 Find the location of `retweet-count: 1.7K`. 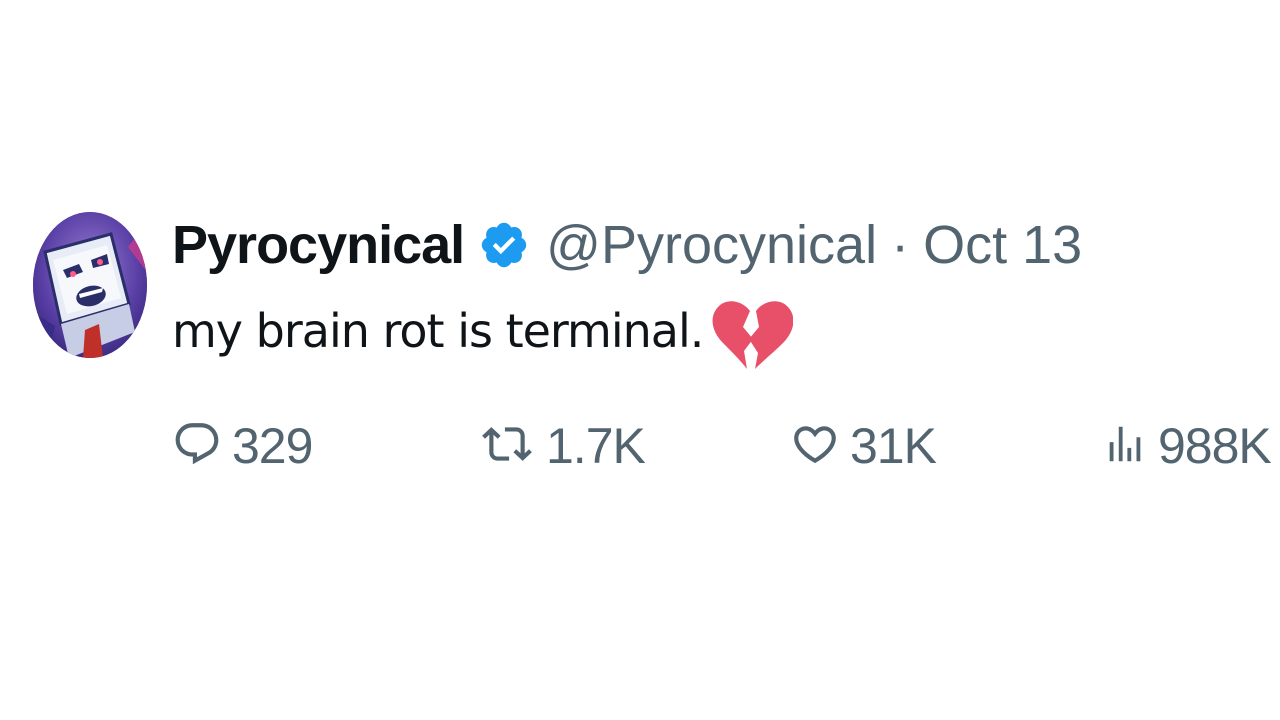

retweet-count: 1.7K is located at coordinates (596, 446).